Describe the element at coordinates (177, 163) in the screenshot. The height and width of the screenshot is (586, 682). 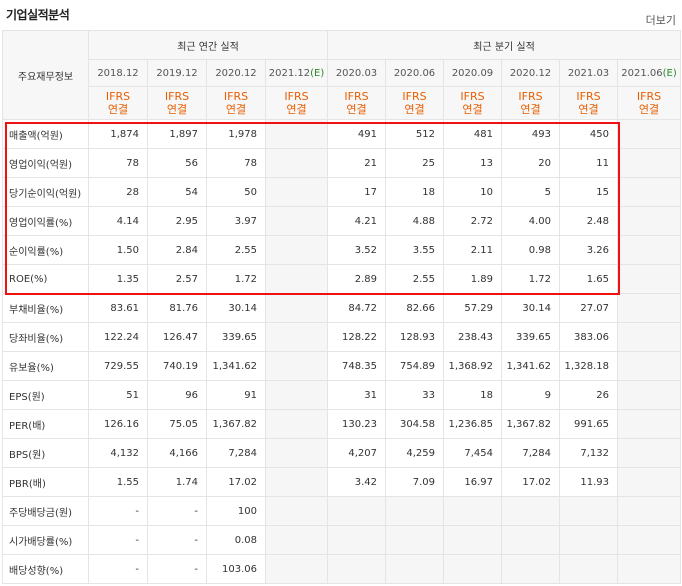
I see `value-cell: 56` at that location.